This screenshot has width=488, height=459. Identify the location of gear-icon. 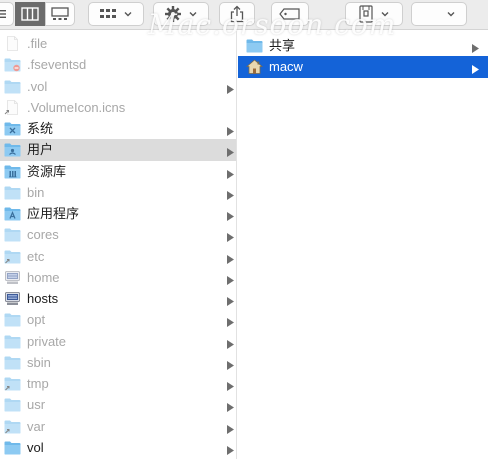
(173, 14).